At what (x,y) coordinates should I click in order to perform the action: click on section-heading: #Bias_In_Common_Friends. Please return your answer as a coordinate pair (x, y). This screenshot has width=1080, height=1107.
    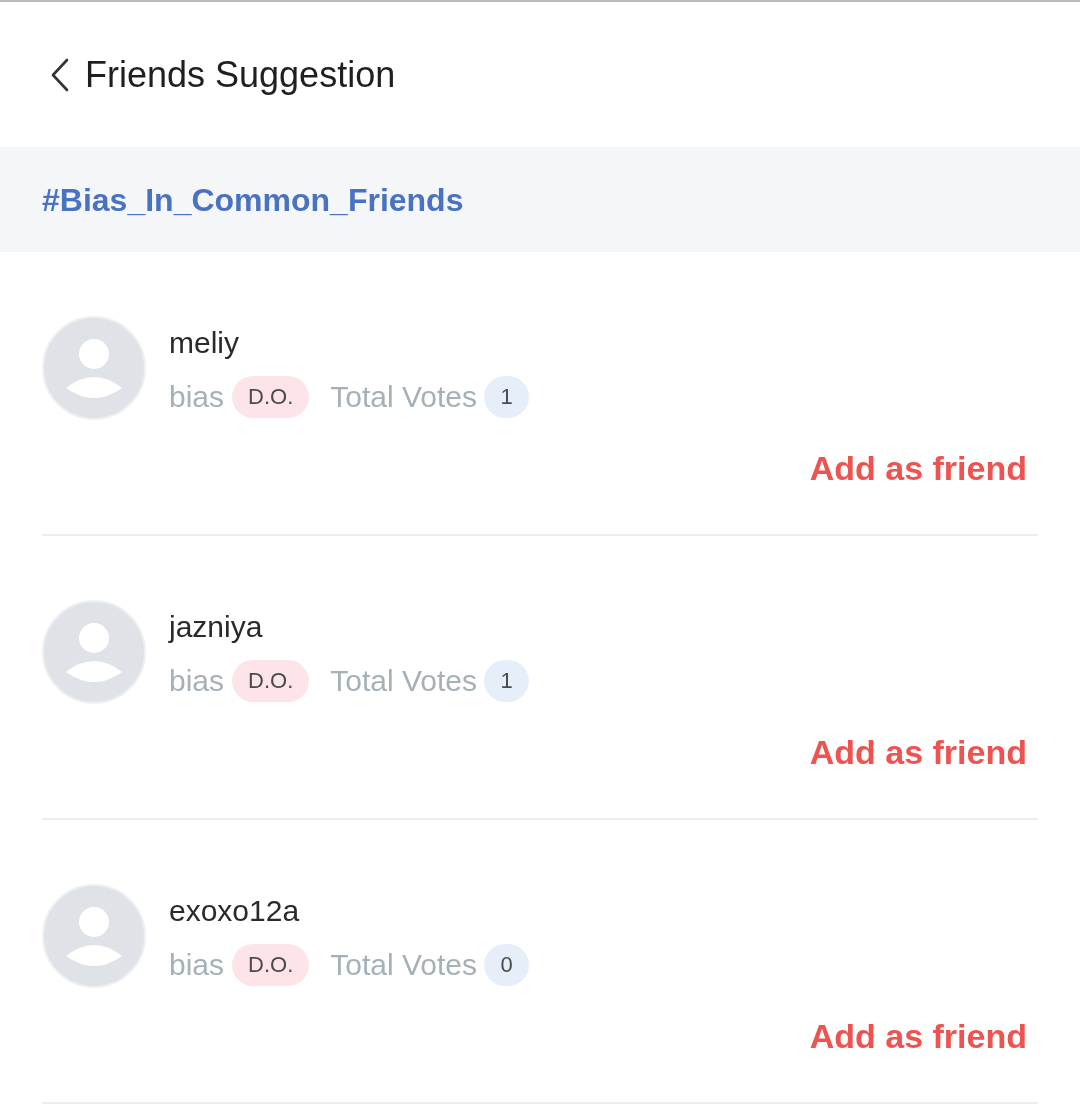
    Looking at the image, I should click on (253, 200).